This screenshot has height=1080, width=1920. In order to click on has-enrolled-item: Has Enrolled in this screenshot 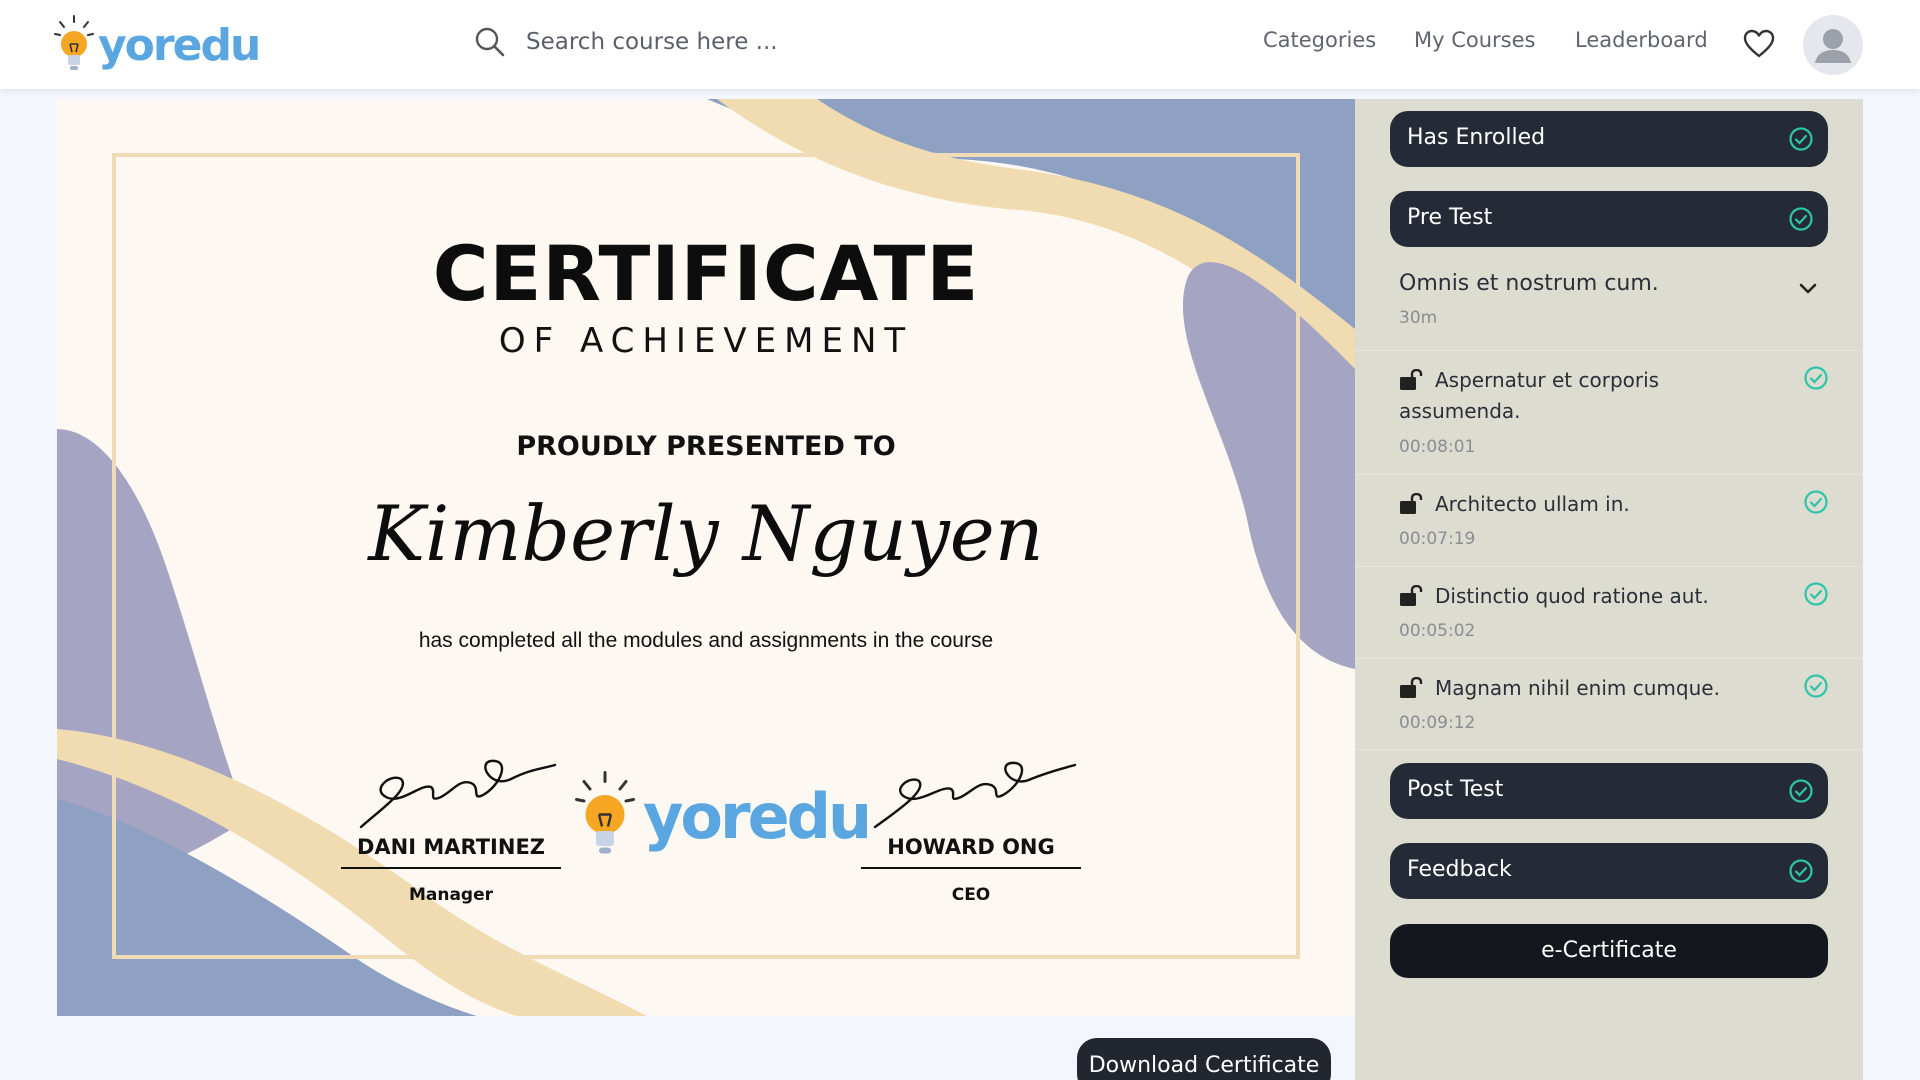, I will do `click(1609, 139)`.